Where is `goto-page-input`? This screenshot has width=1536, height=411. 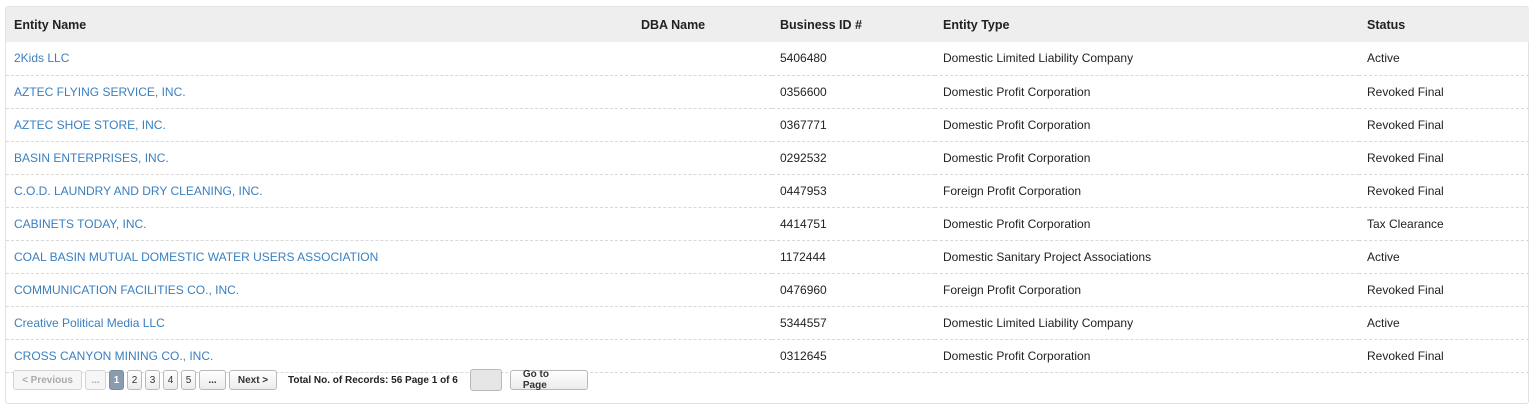 goto-page-input is located at coordinates (485, 380).